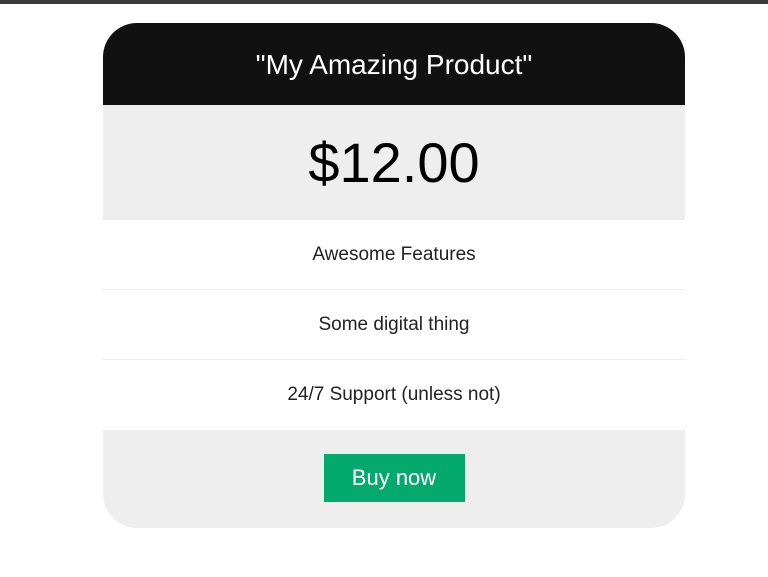 Image resolution: width=768 pixels, height=577 pixels. I want to click on feature-item: 24/7 Support (unless not), so click(394, 394).